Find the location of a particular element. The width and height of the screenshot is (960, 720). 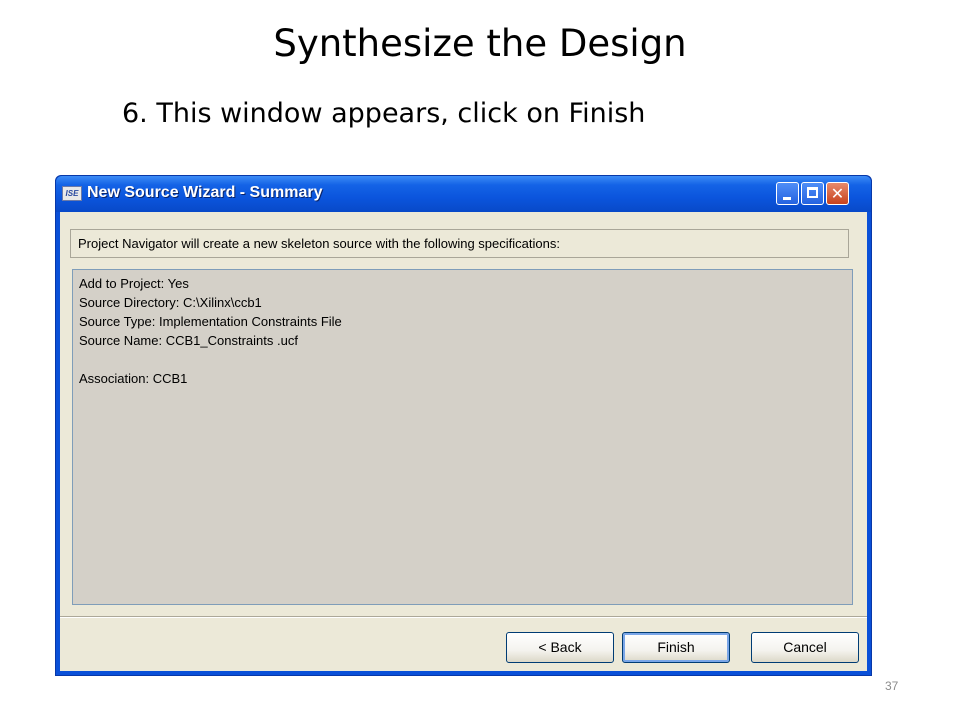

summary-line-blank is located at coordinates (465, 359).